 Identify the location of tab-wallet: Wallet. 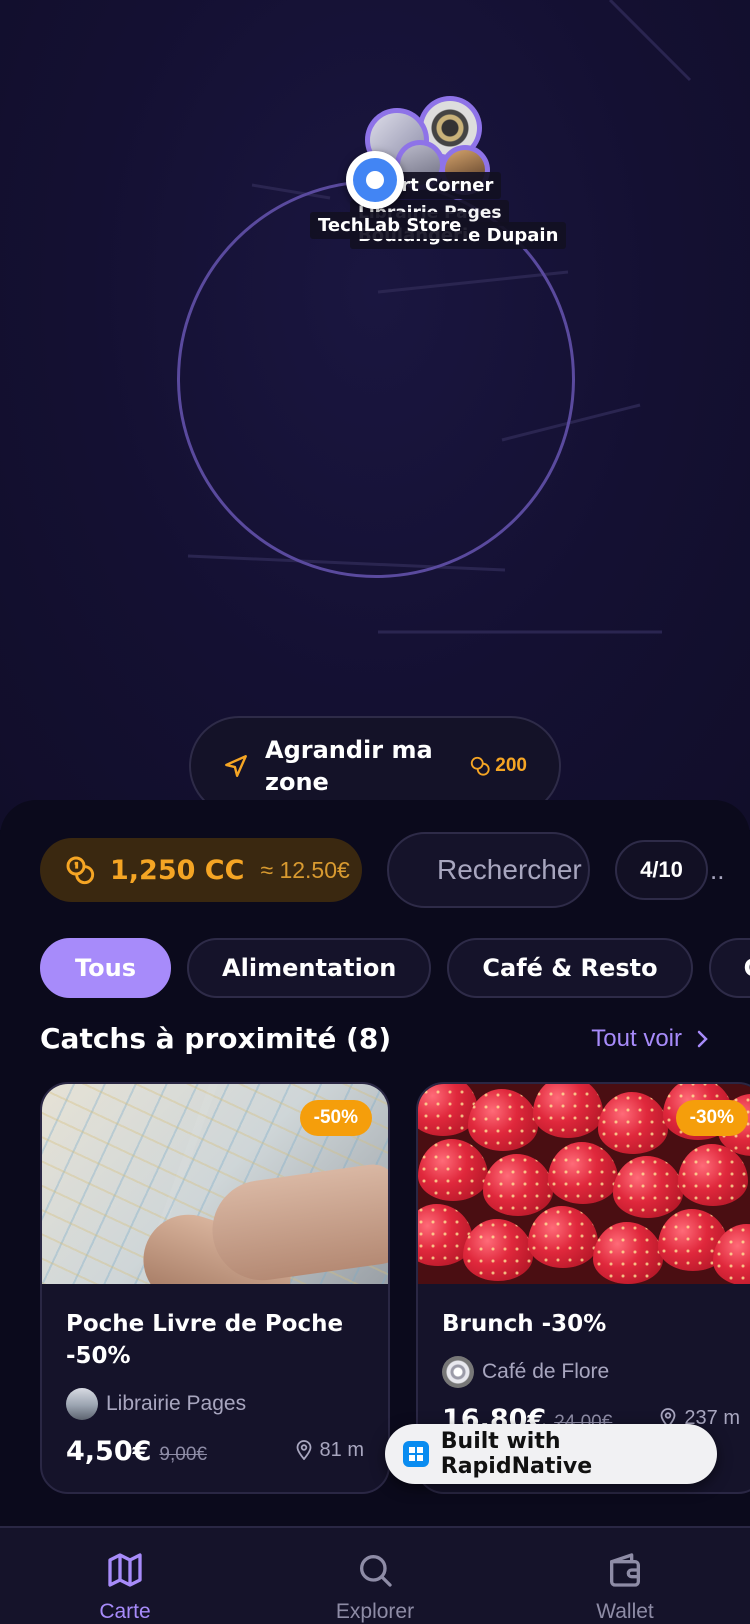
(625, 1576).